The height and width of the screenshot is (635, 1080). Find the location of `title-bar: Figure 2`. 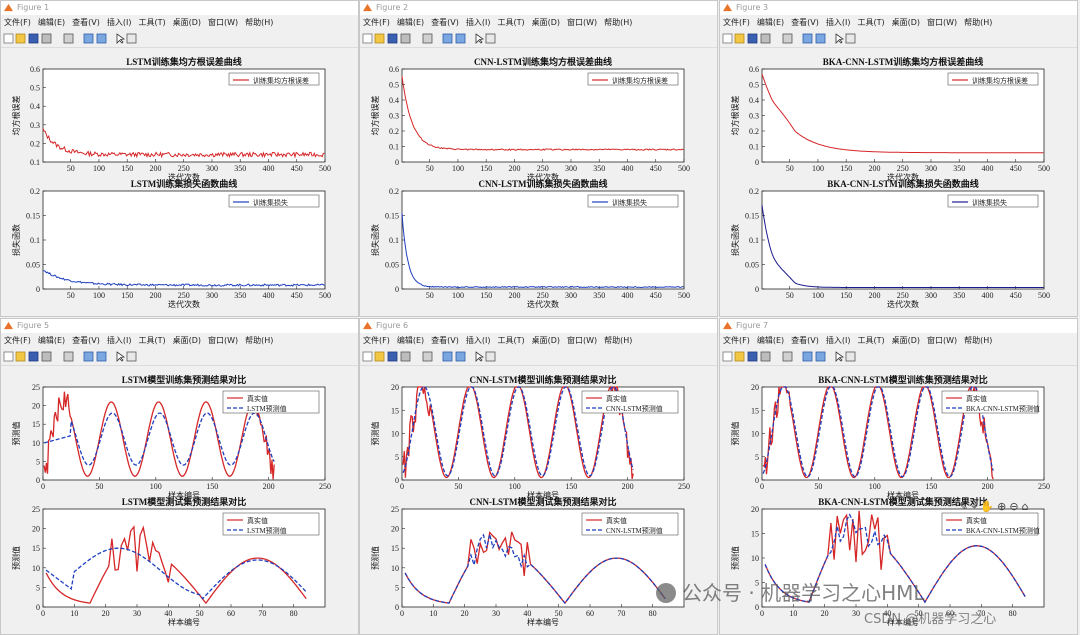

title-bar: Figure 2 is located at coordinates (538, 8).